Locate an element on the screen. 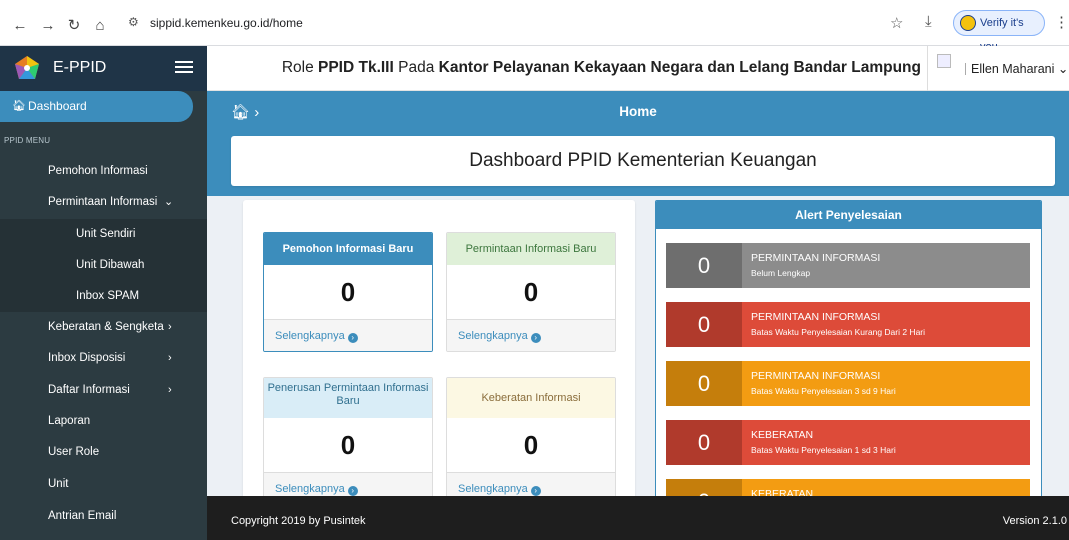 The width and height of the screenshot is (1069, 540). forward-icon: → is located at coordinates (48, 26).